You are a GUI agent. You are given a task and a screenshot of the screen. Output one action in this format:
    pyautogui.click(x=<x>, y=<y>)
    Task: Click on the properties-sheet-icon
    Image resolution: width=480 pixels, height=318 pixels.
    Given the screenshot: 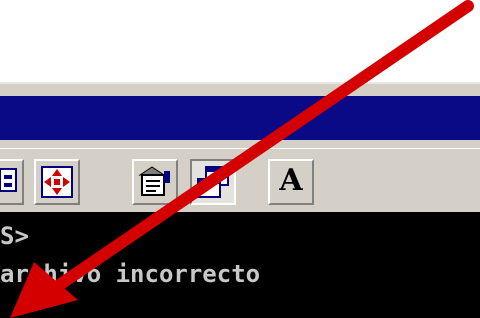 What is the action you would take?
    pyautogui.click(x=154, y=181)
    